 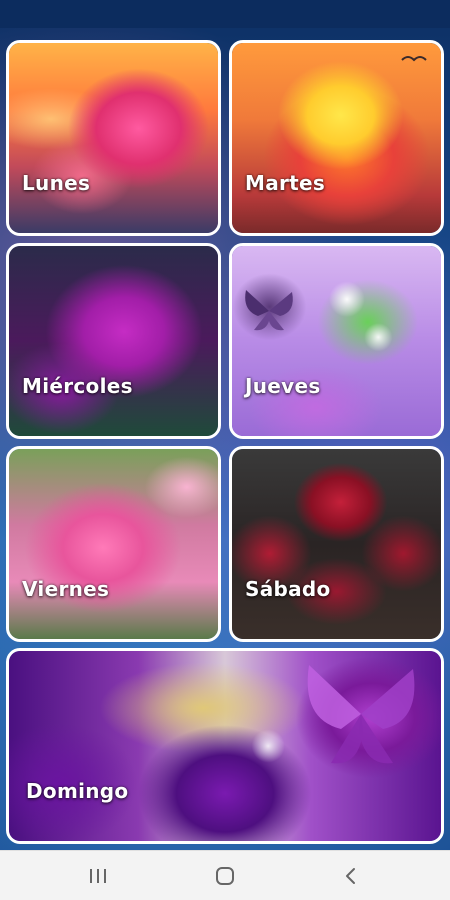 I want to click on day-label: Domingo, so click(x=77, y=791).